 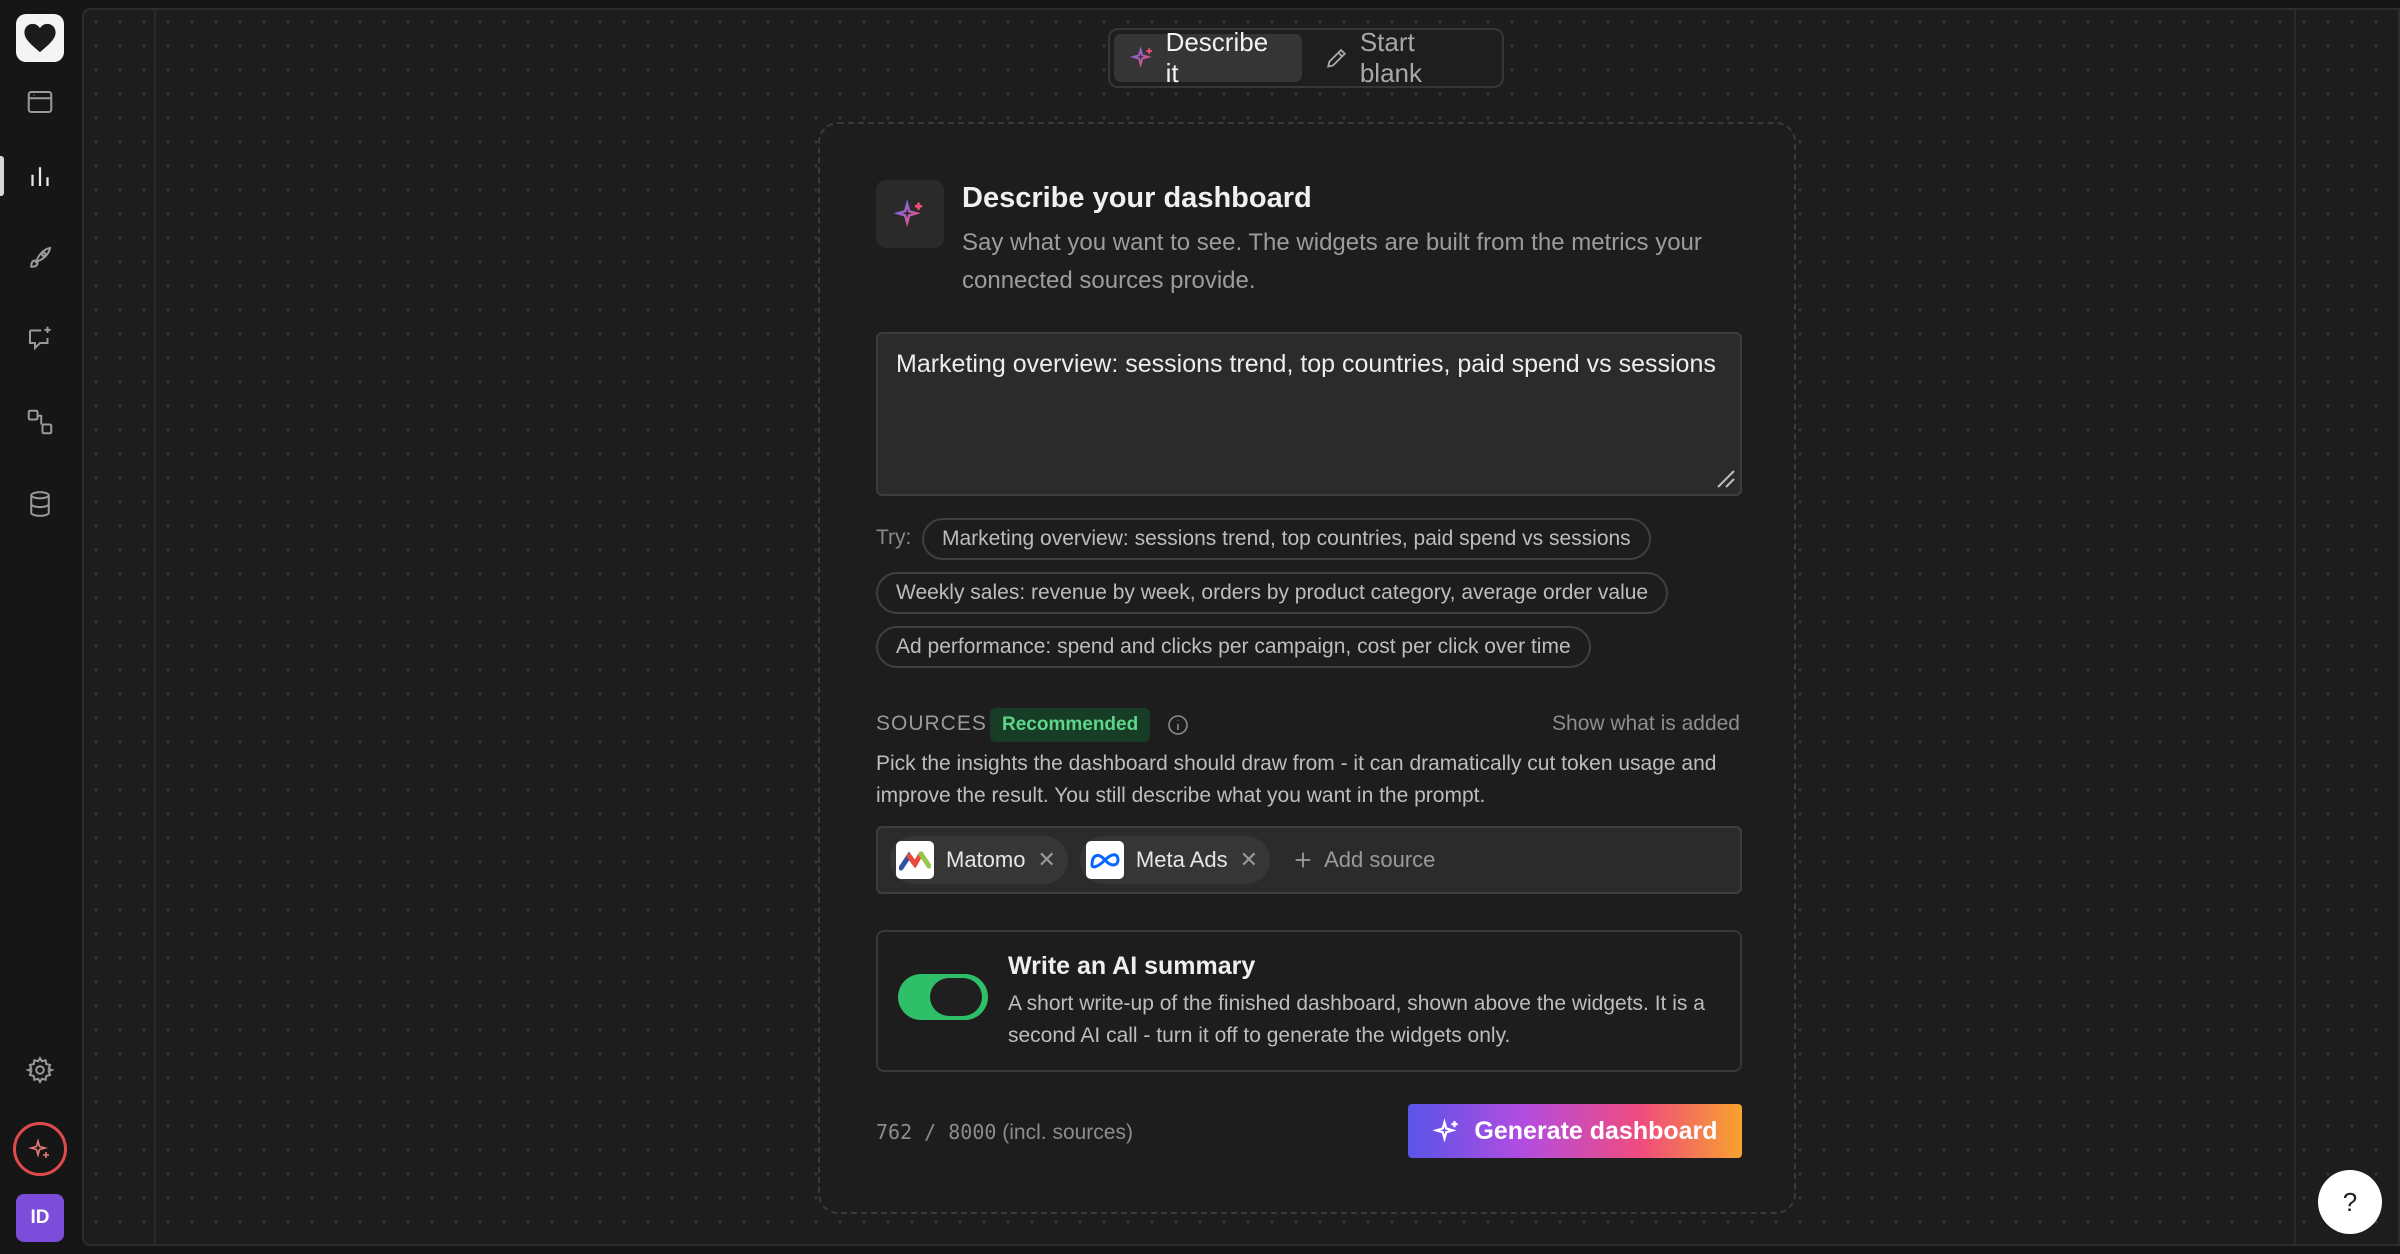 What do you see at coordinates (1390, 57) in the screenshot?
I see `start-blank-label: Start blank` at bounding box center [1390, 57].